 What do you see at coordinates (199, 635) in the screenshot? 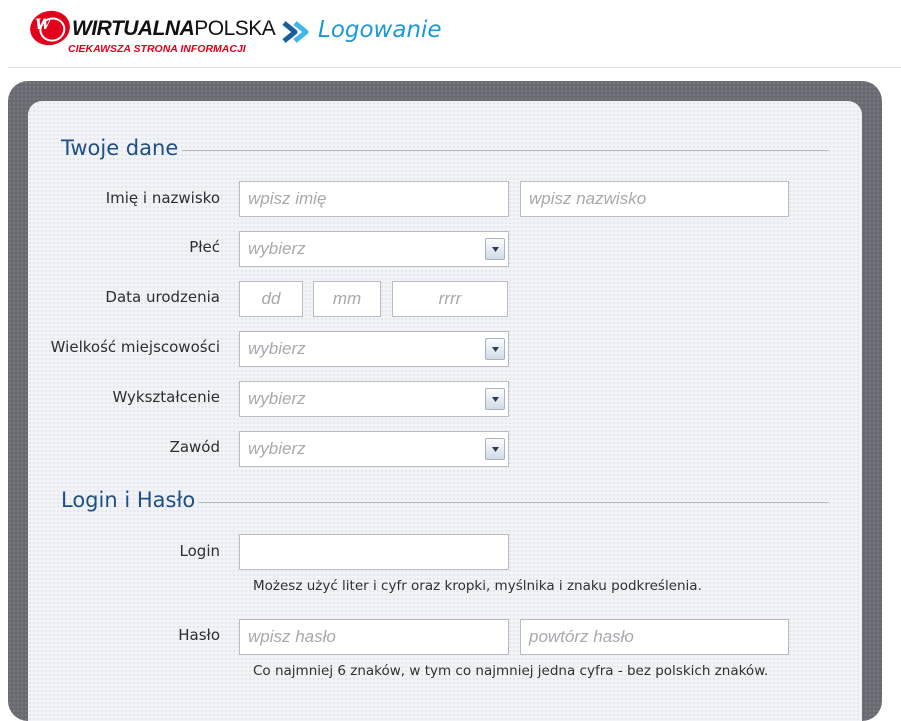
I see `label-password: Hasło` at bounding box center [199, 635].